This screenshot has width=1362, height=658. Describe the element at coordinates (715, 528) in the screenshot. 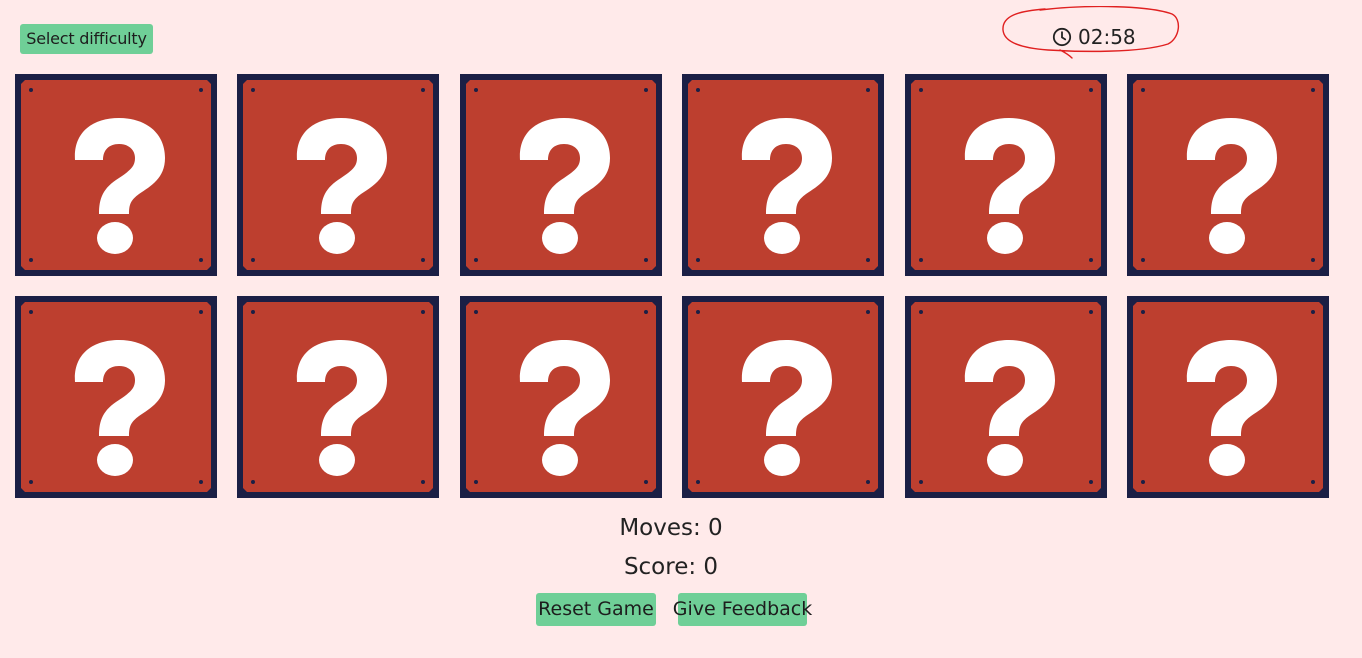

I see `moves-value: 0` at that location.